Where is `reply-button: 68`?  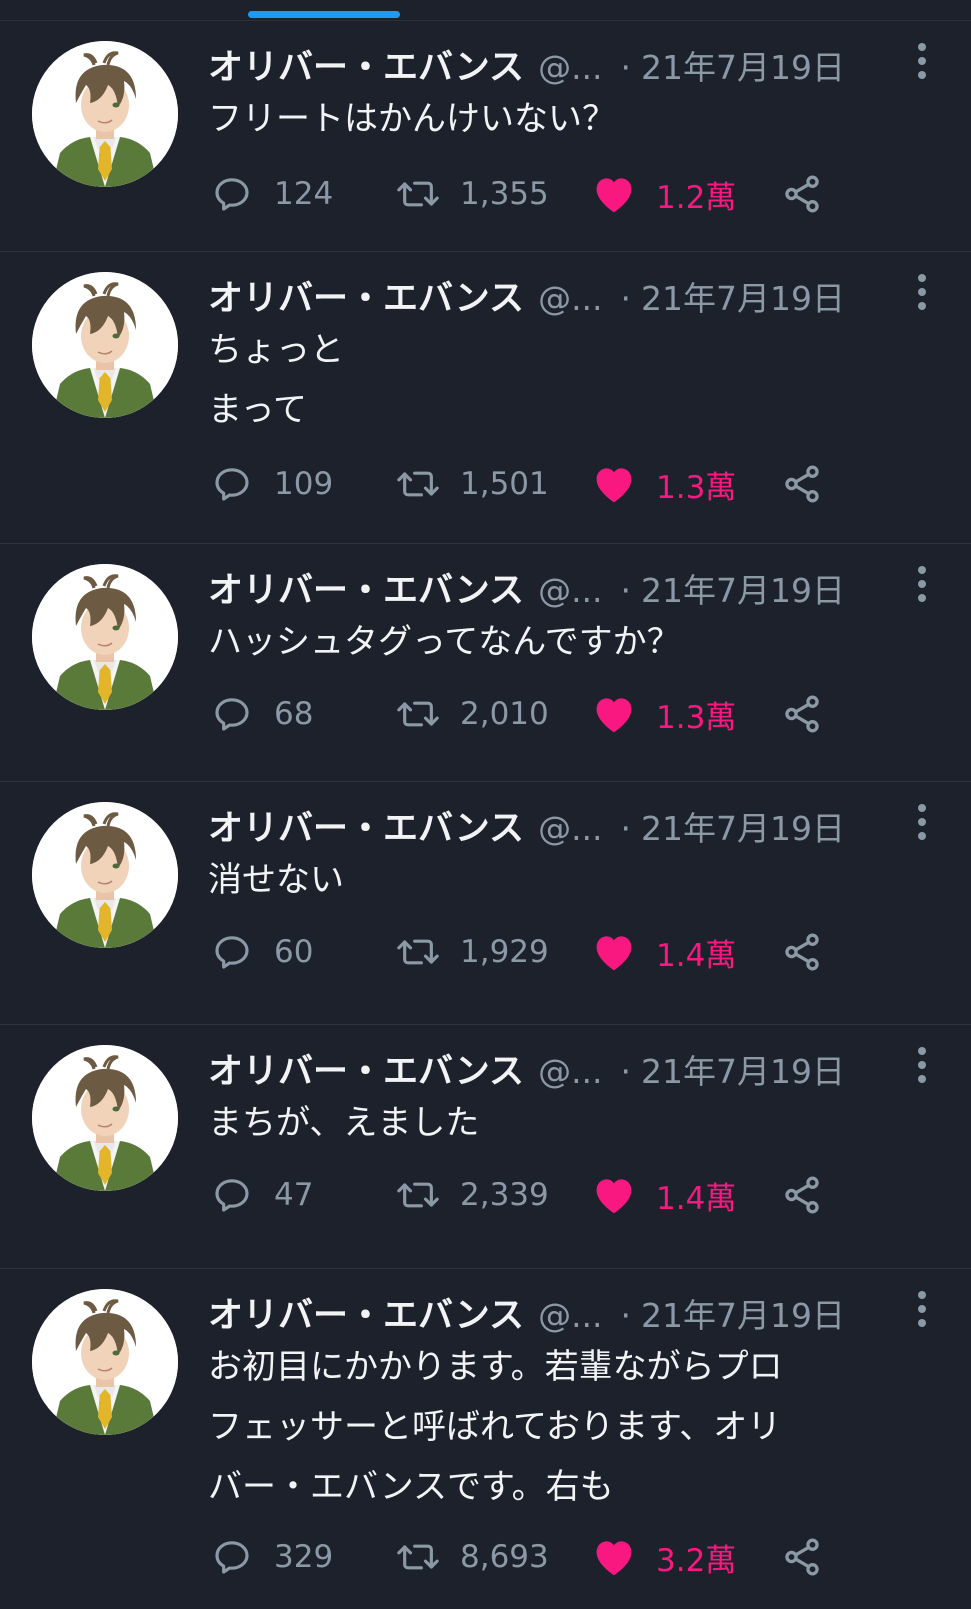
reply-button: 68 is located at coordinates (261, 714).